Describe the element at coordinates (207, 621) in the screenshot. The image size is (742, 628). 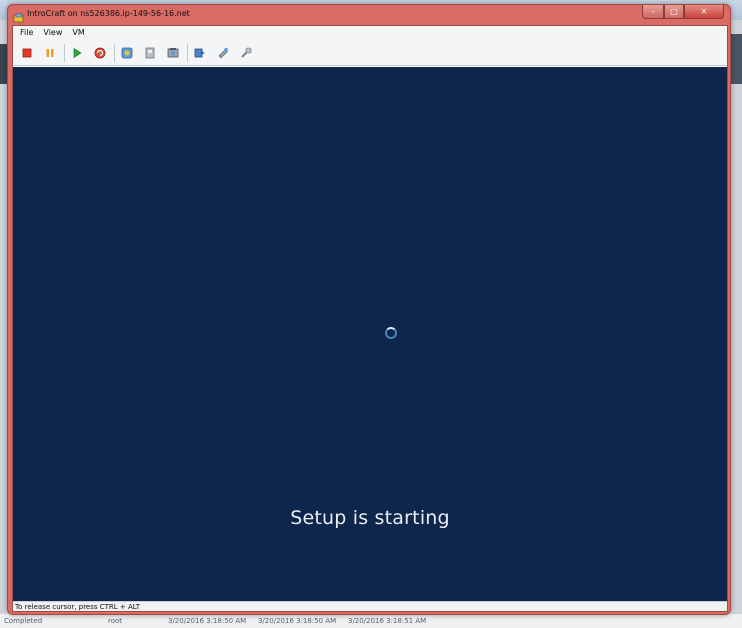
I see `task-time-started: 3/20/2016 3:18:50 AM` at that location.